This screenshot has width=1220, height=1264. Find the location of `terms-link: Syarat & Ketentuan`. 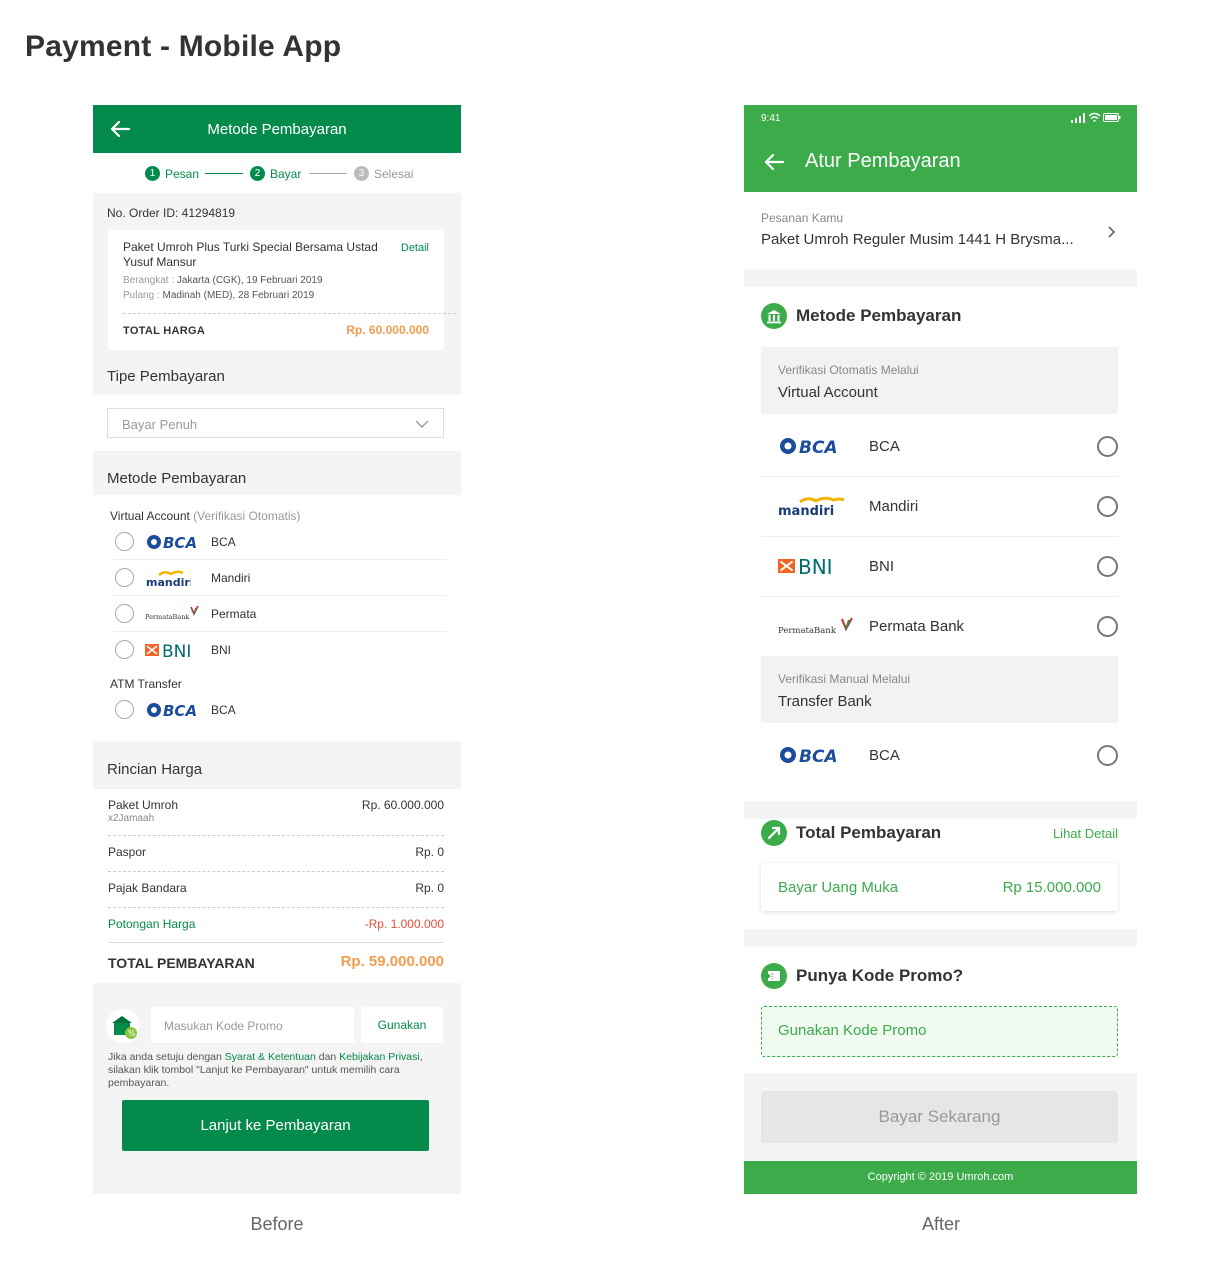

terms-link: Syarat & Ketentuan is located at coordinates (270, 1057).